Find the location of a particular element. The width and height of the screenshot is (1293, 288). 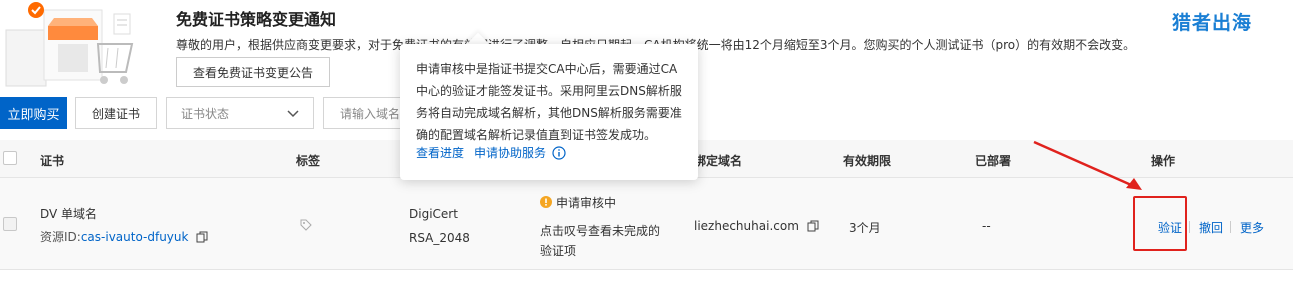

resource-id: 资源ID:cas-ivauto-dfuyuk is located at coordinates (124, 236).